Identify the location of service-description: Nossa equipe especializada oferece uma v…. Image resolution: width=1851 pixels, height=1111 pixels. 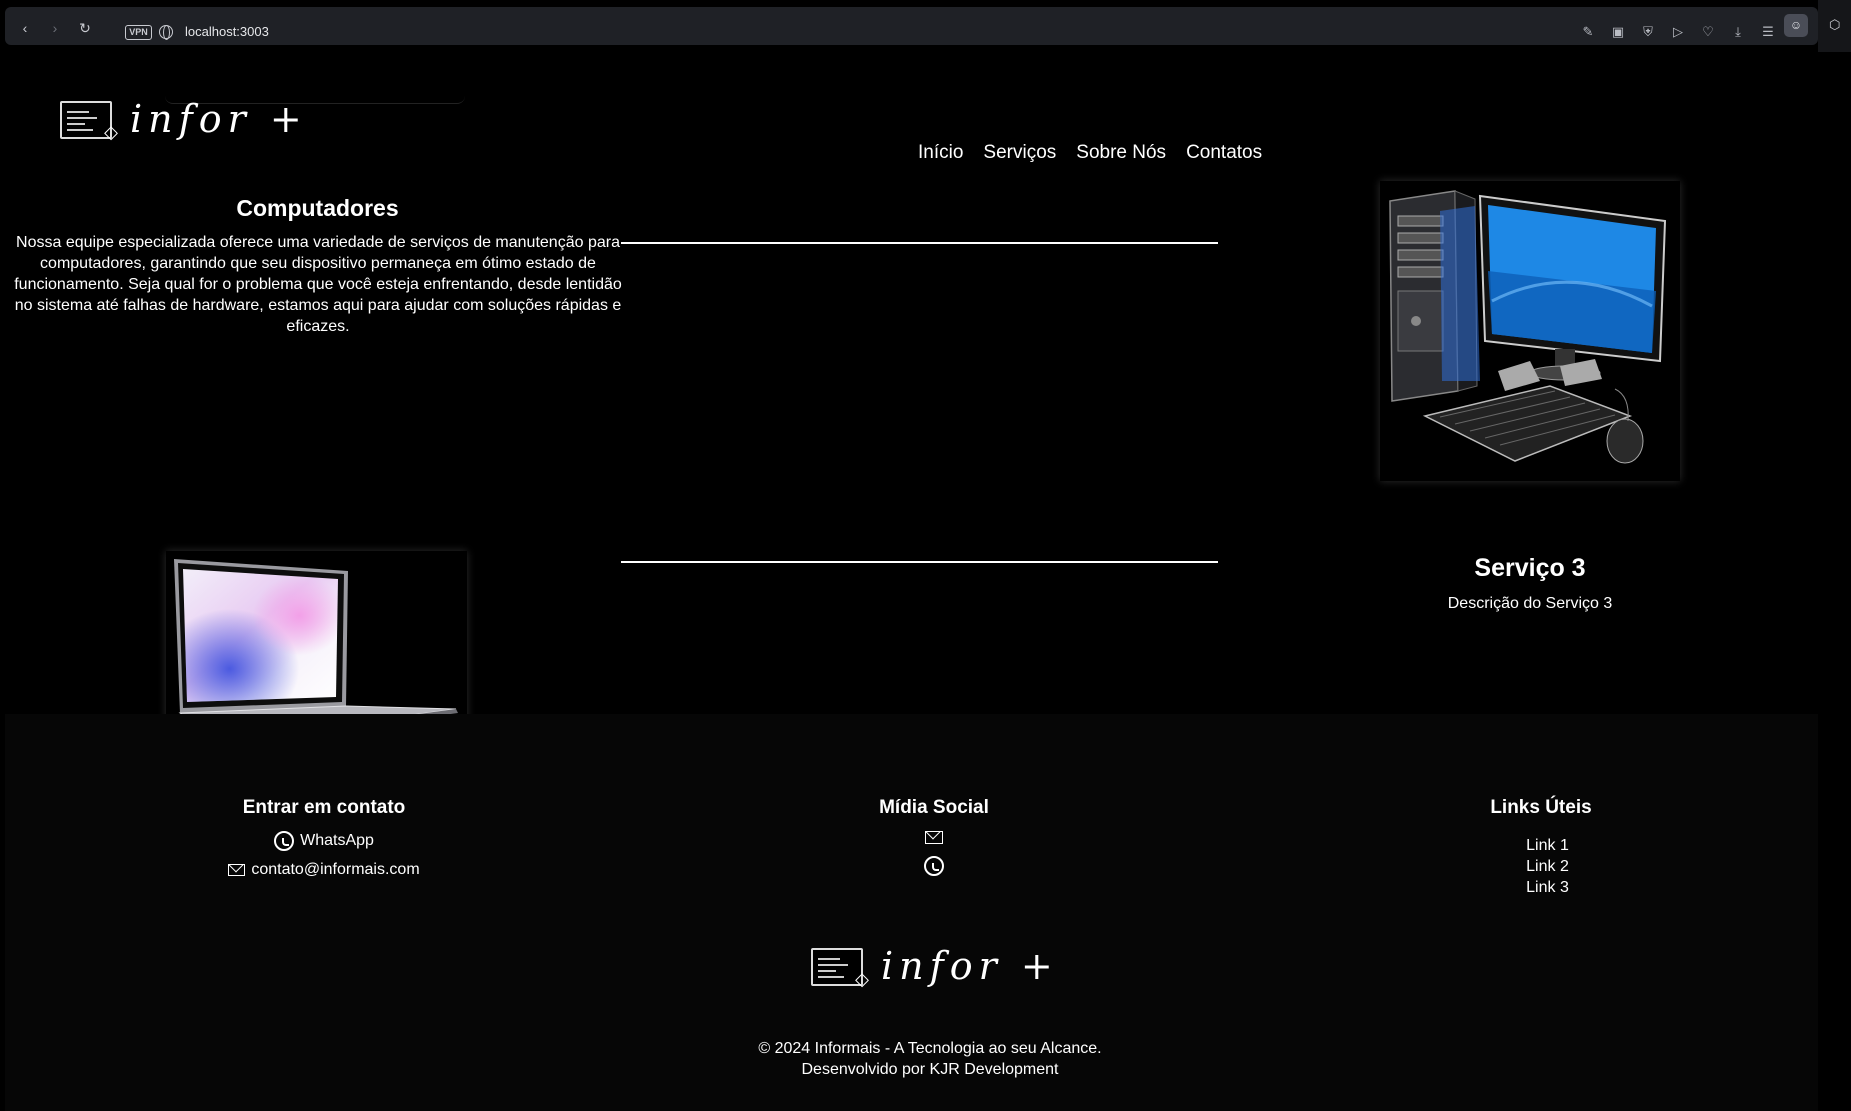
(318, 284).